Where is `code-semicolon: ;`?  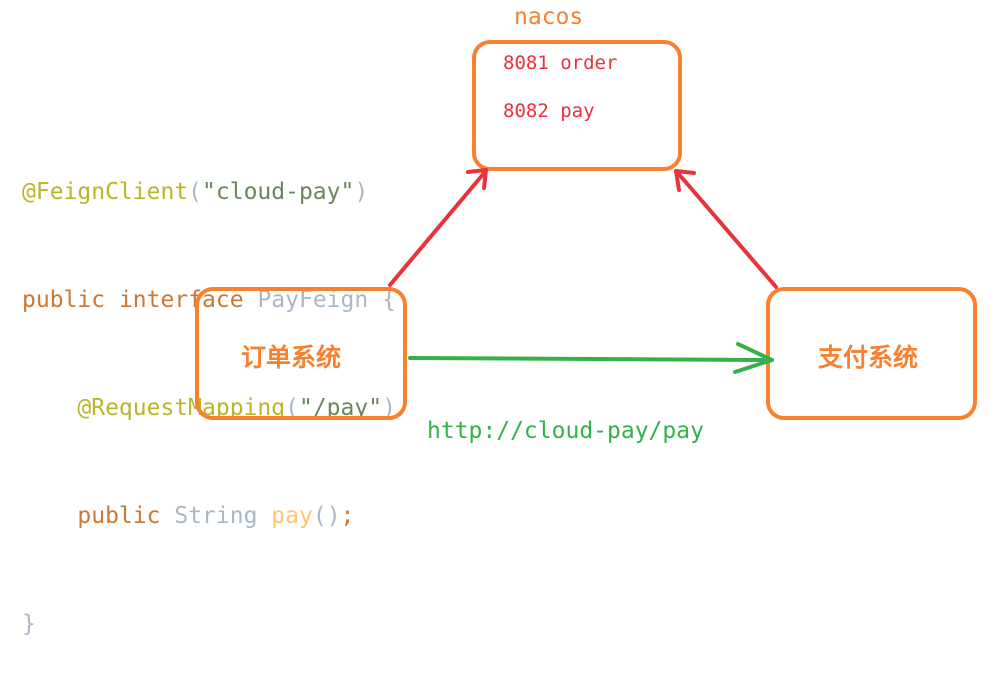 code-semicolon: ; is located at coordinates (347, 516).